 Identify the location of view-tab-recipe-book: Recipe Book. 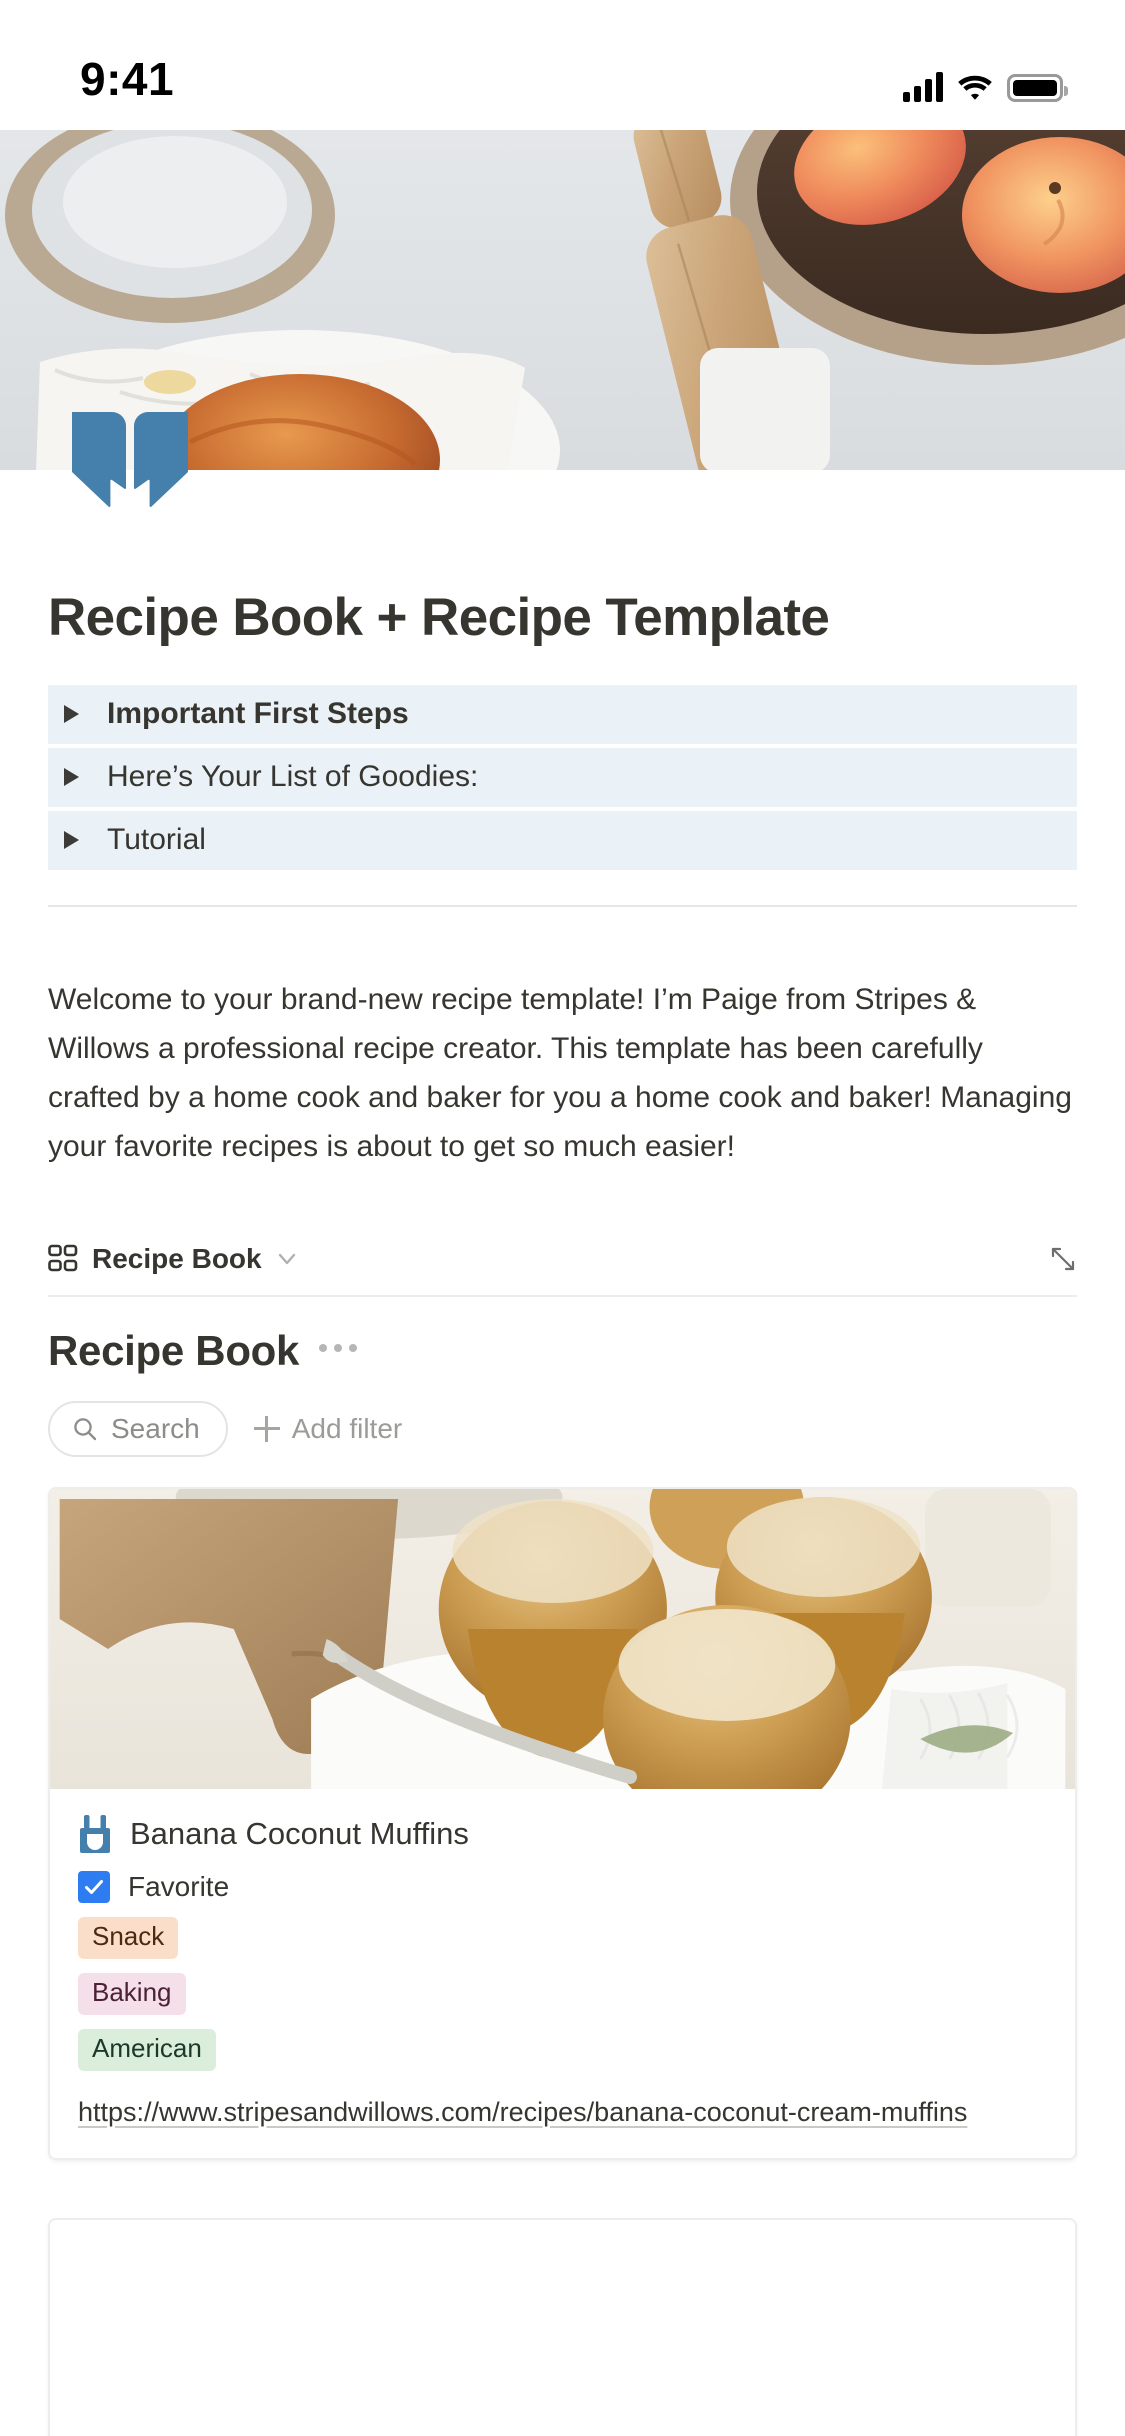
(173, 1259).